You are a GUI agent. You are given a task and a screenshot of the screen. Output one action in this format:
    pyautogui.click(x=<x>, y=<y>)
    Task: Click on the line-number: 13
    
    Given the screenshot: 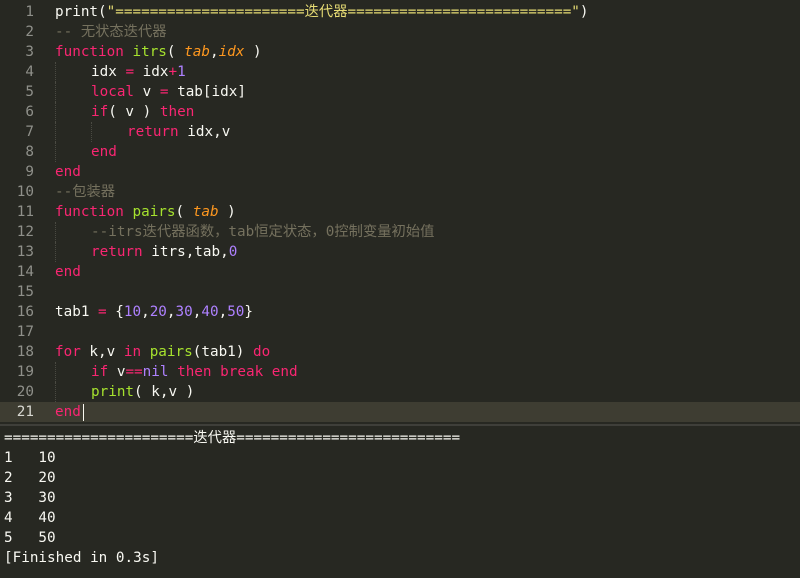 What is the action you would take?
    pyautogui.click(x=25, y=252)
    